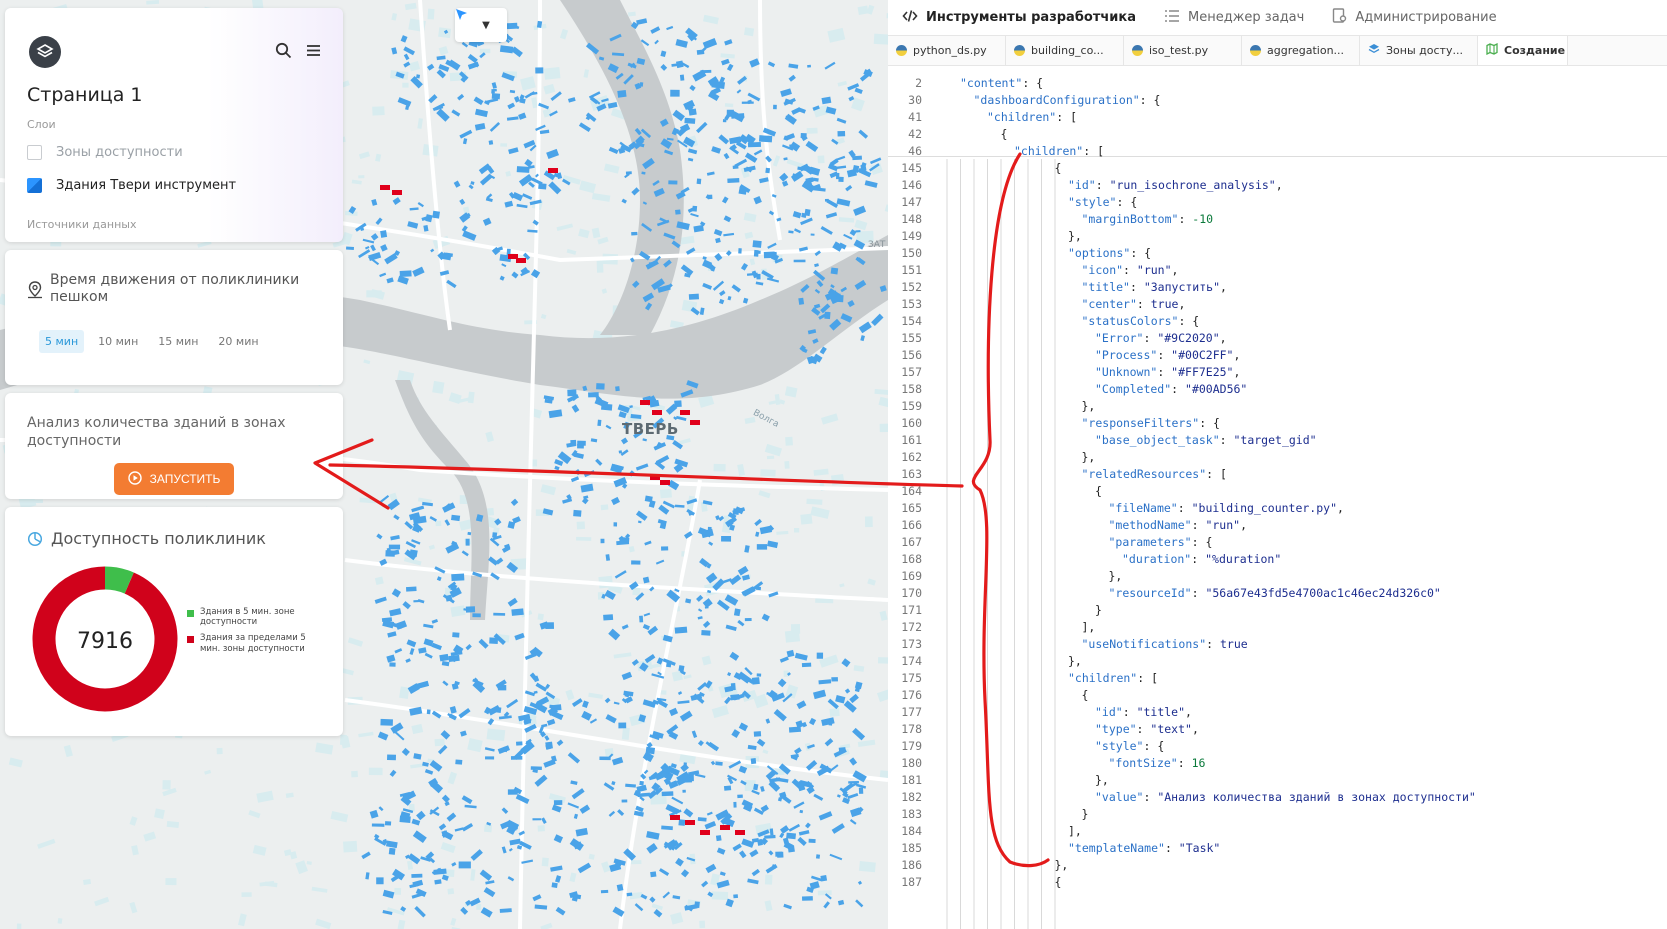 This screenshot has height=929, width=1667. Describe the element at coordinates (1115, 576) in the screenshot. I see `code-text: },` at that location.